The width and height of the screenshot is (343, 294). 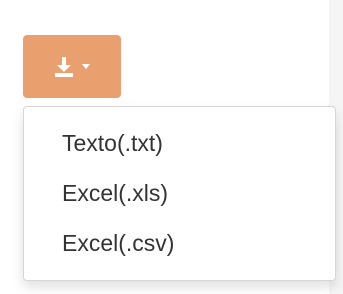 I want to click on caret-down-icon, so click(x=86, y=67).